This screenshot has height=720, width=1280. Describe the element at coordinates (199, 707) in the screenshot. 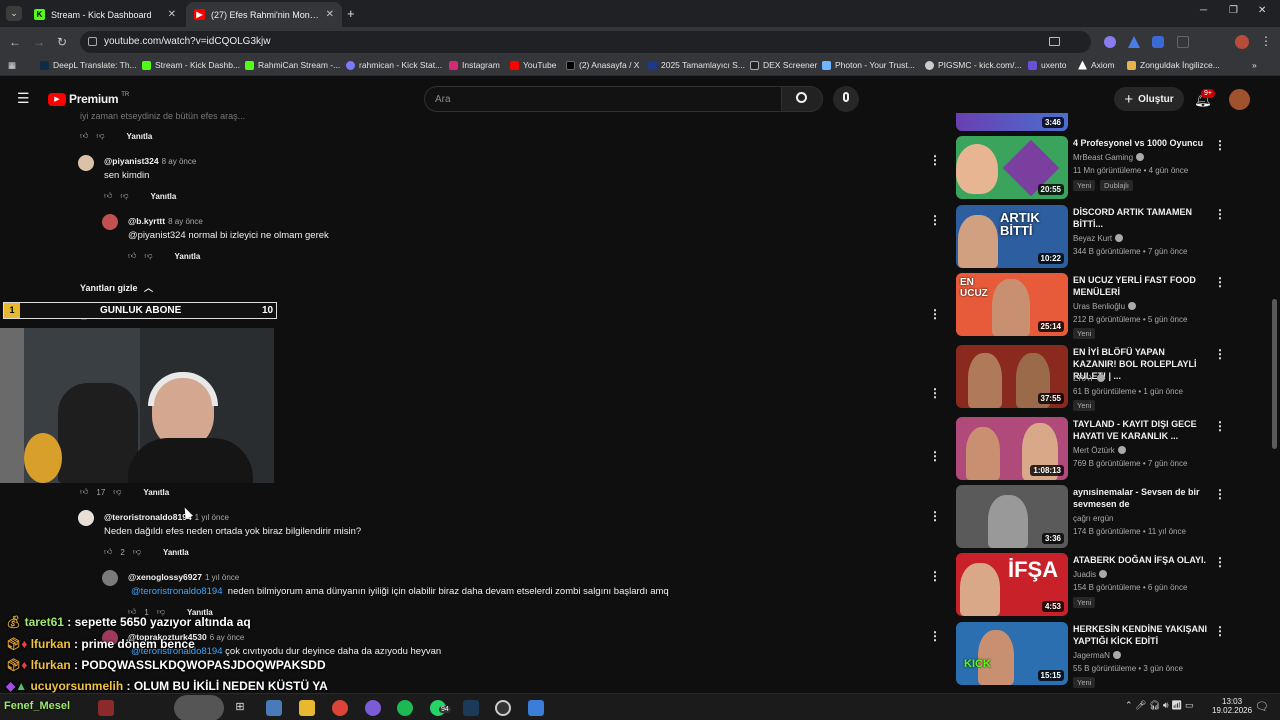

I see `taskbar-search-icon` at that location.